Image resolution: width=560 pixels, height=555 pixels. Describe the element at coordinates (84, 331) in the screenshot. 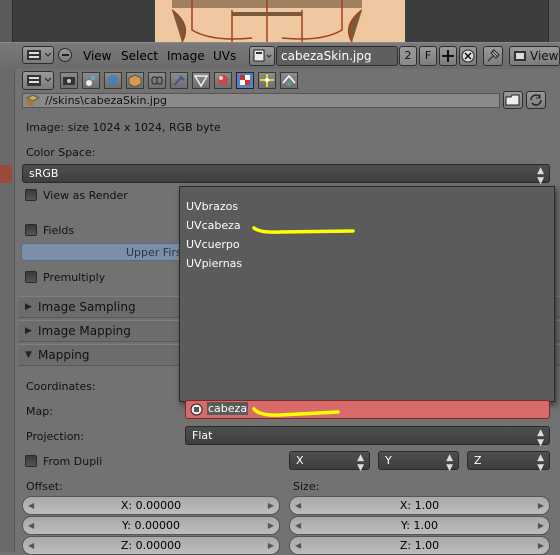

I see `image-mapping-title: Image Mapping` at that location.